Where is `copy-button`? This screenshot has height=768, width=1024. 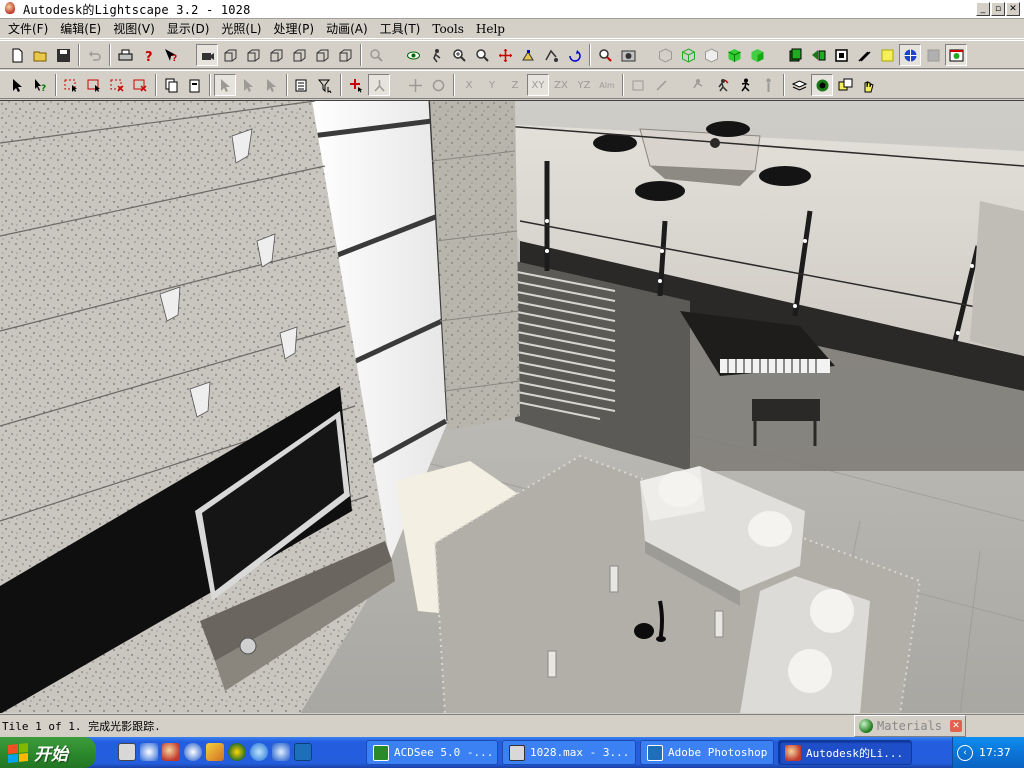
copy-button is located at coordinates (171, 85).